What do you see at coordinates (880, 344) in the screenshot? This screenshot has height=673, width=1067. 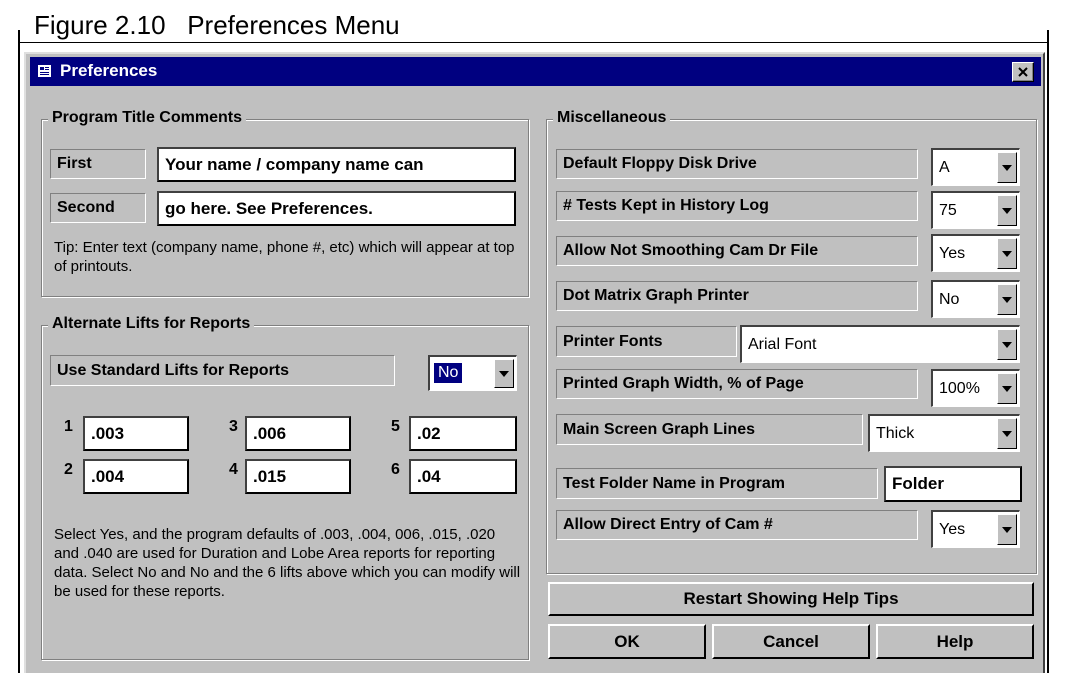 I see `printer-fonts-select: Arial Font` at bounding box center [880, 344].